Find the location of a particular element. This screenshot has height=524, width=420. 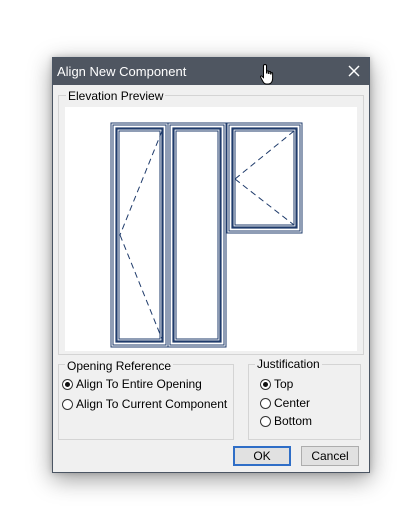

justification-center-radio: Center is located at coordinates (285, 403).